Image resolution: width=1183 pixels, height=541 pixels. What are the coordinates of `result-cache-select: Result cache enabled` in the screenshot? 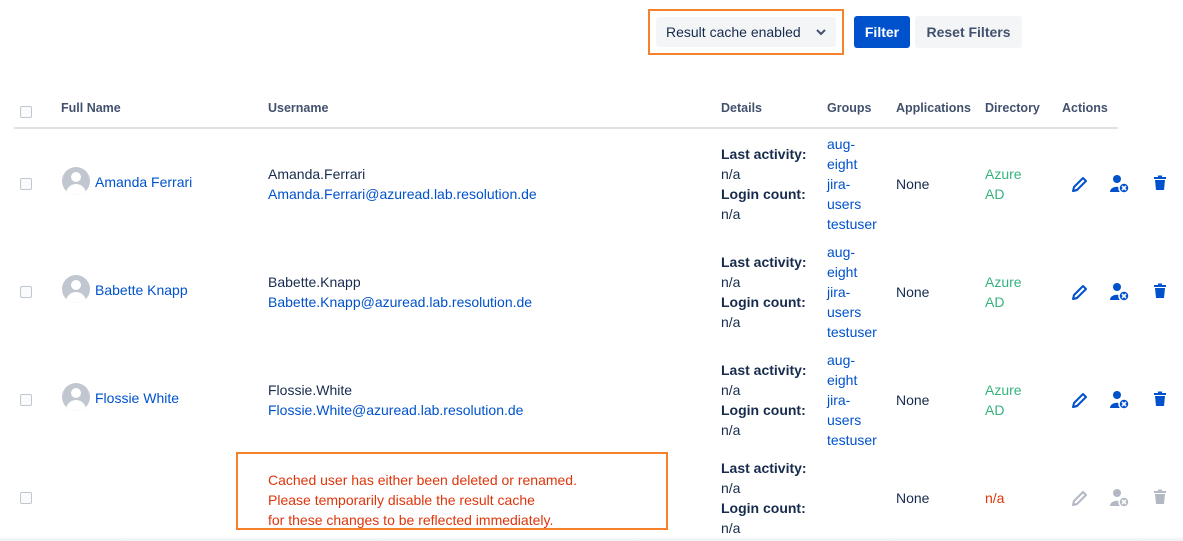 It's located at (746, 32).